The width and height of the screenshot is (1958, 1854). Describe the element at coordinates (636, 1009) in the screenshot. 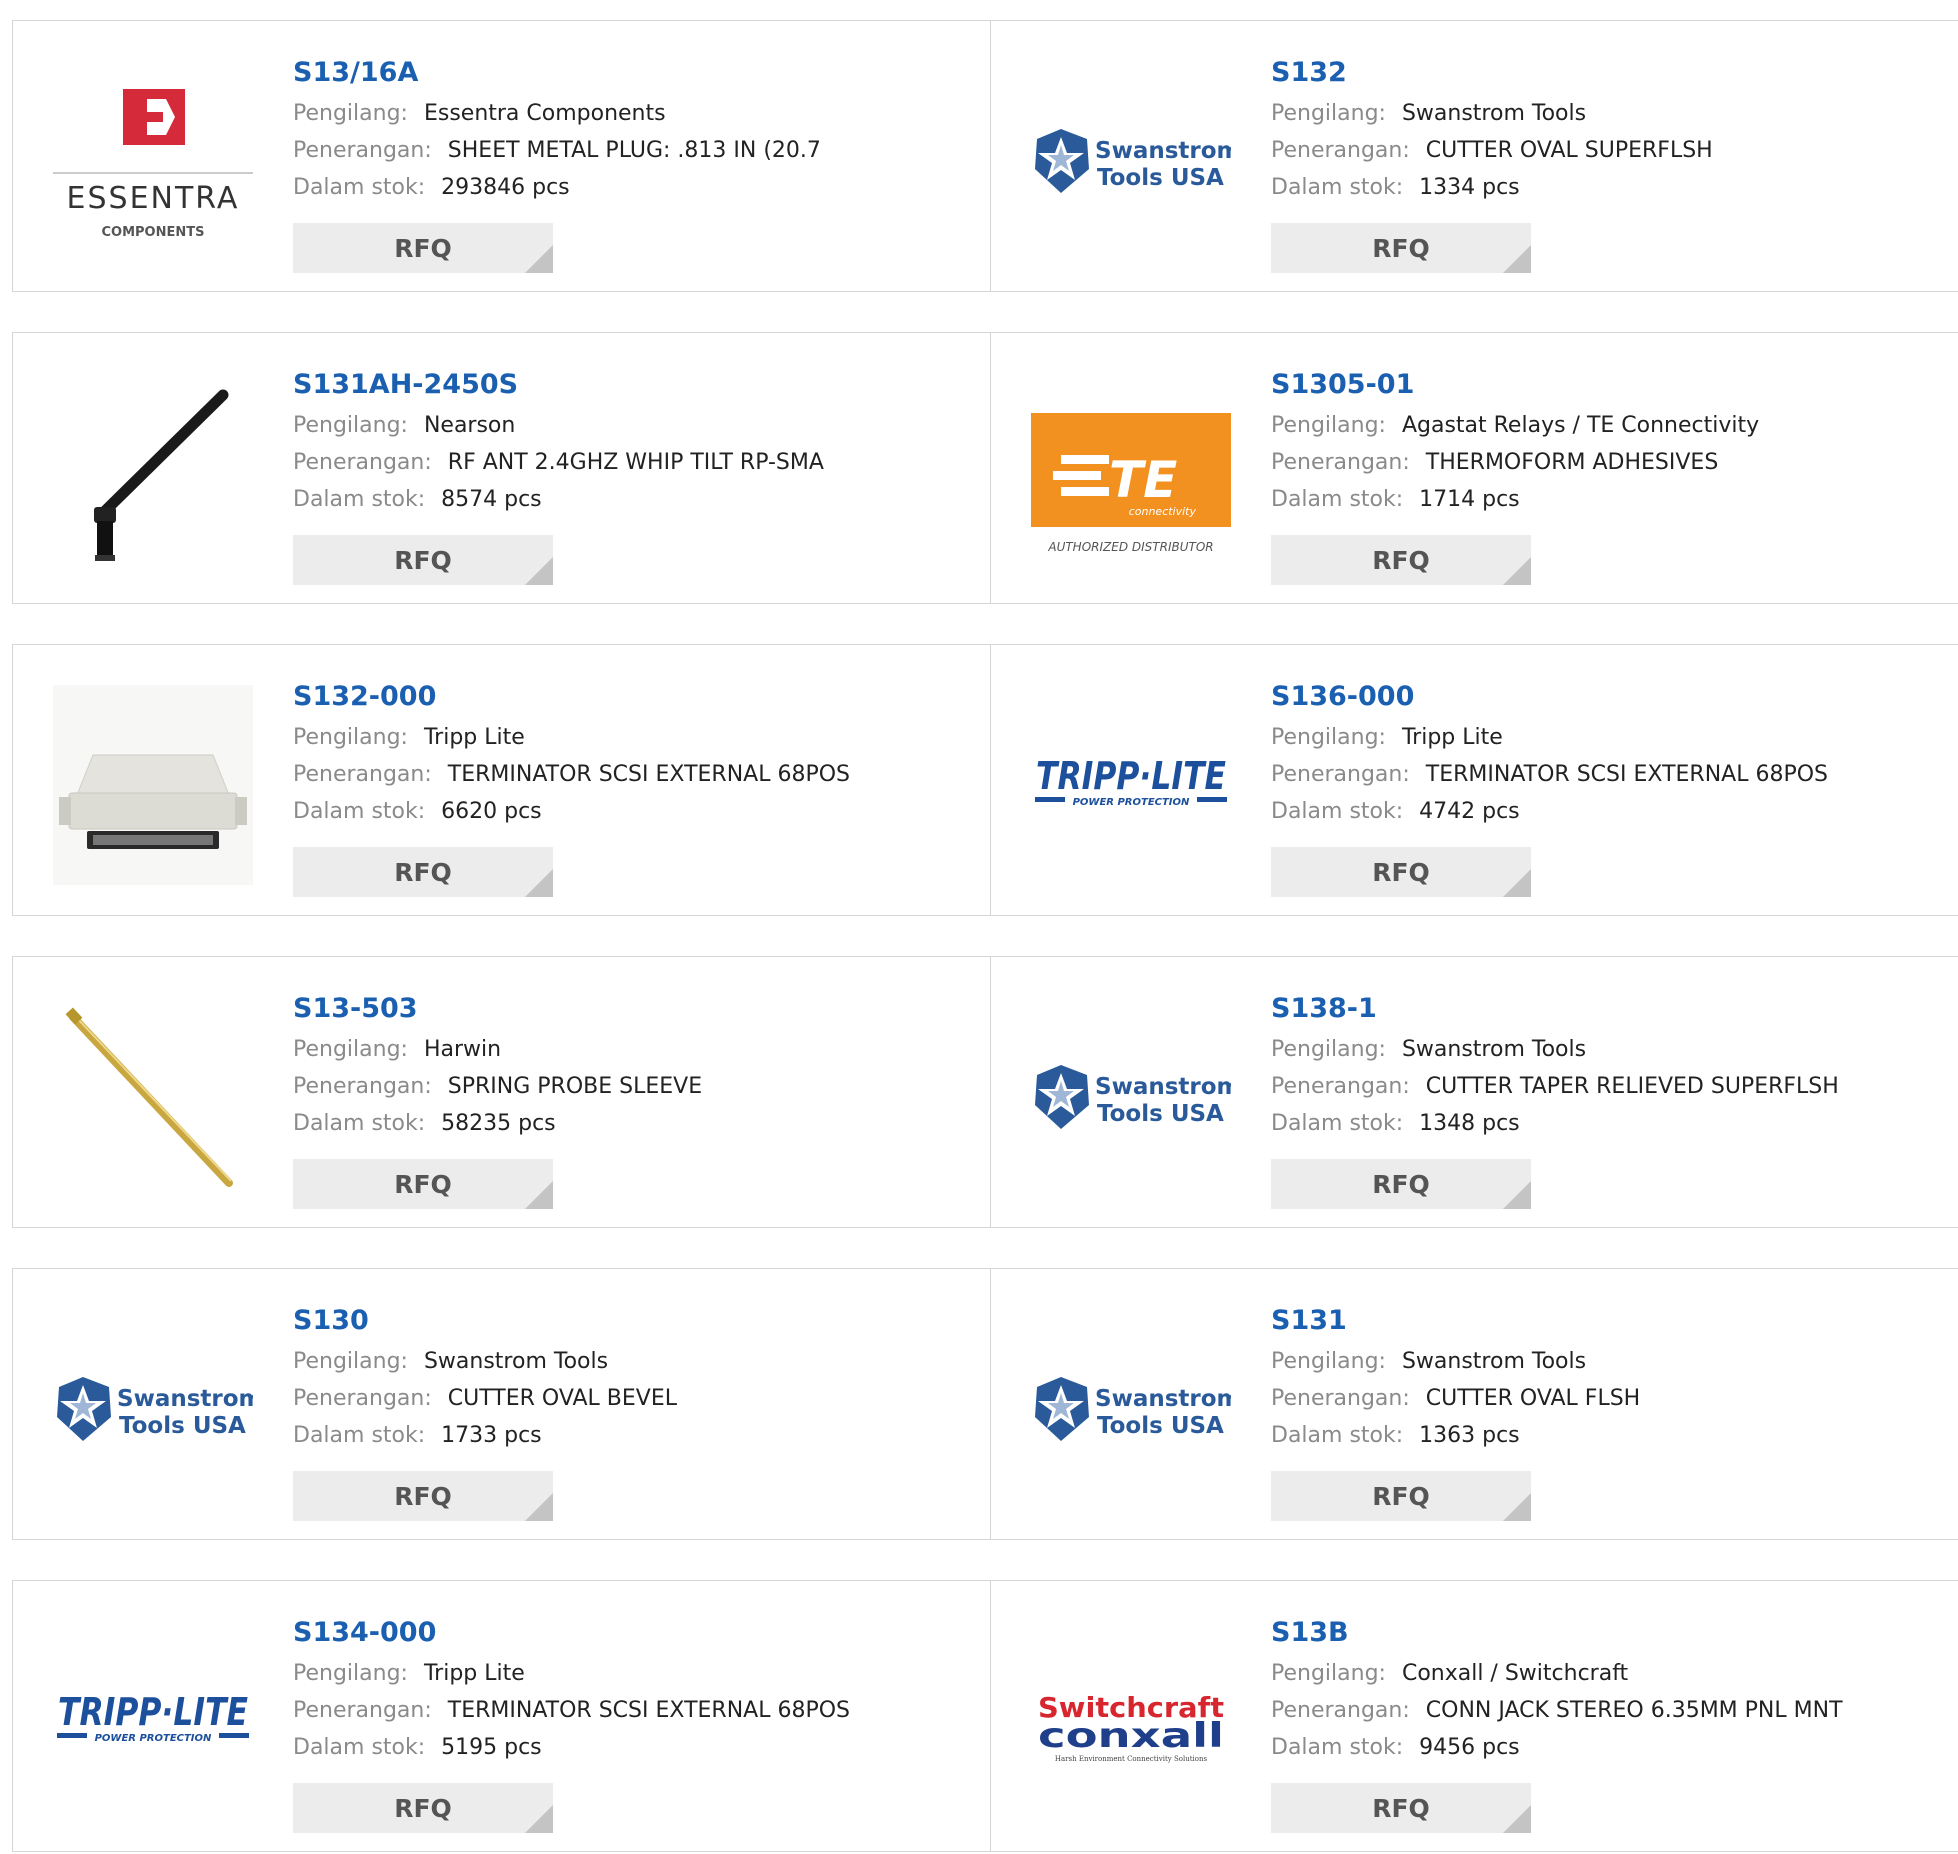

I see `part-number-link: S13-503` at that location.